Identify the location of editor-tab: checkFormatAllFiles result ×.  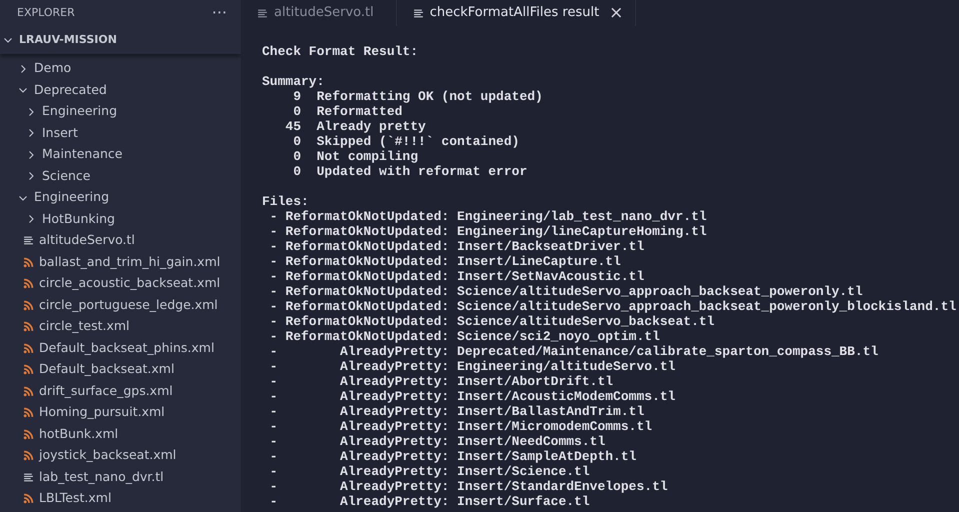
(516, 13).